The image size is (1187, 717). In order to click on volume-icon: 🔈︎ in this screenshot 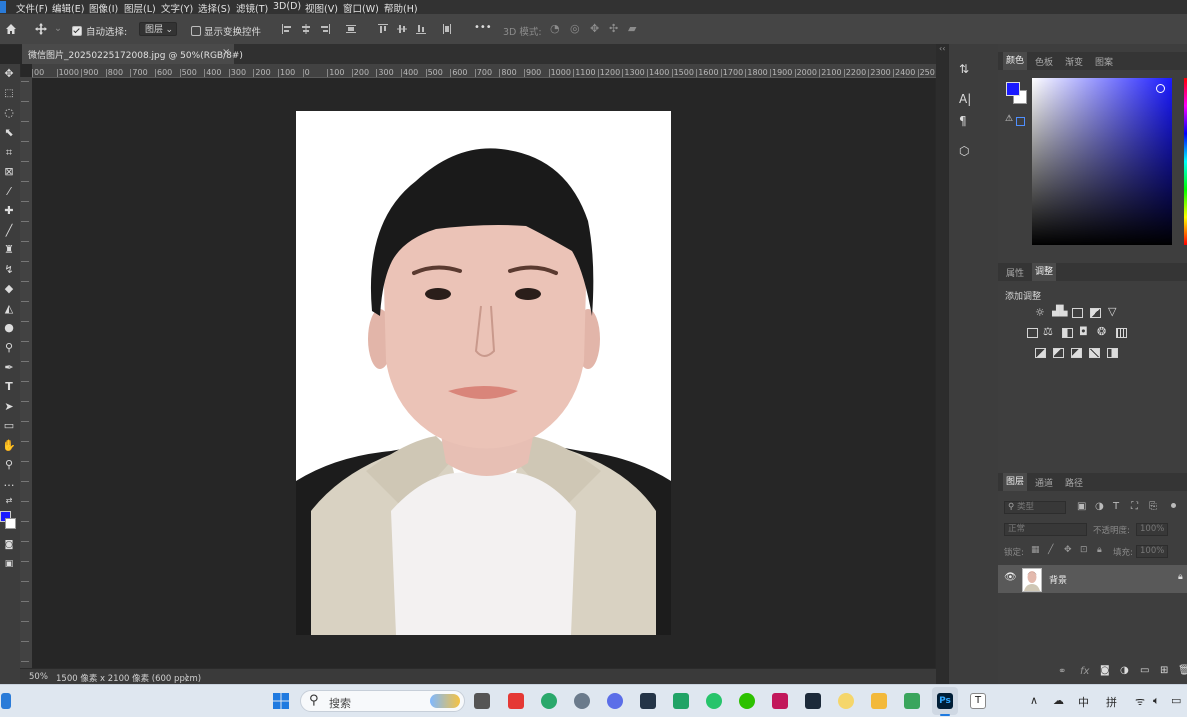, I will do `click(1156, 701)`.